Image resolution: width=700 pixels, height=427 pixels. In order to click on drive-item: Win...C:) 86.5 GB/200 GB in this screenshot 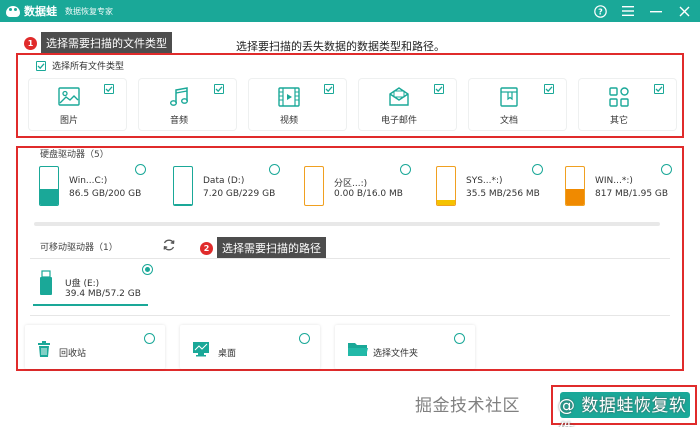, I will do `click(92, 189)`.